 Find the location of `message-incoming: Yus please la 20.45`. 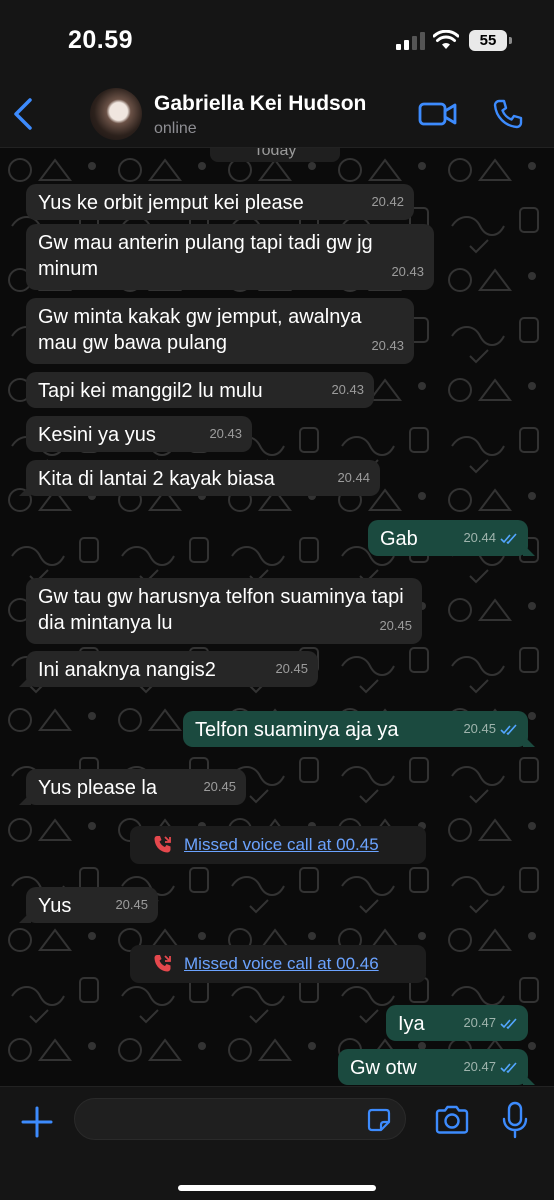

message-incoming: Yus please la 20.45 is located at coordinates (132, 787).